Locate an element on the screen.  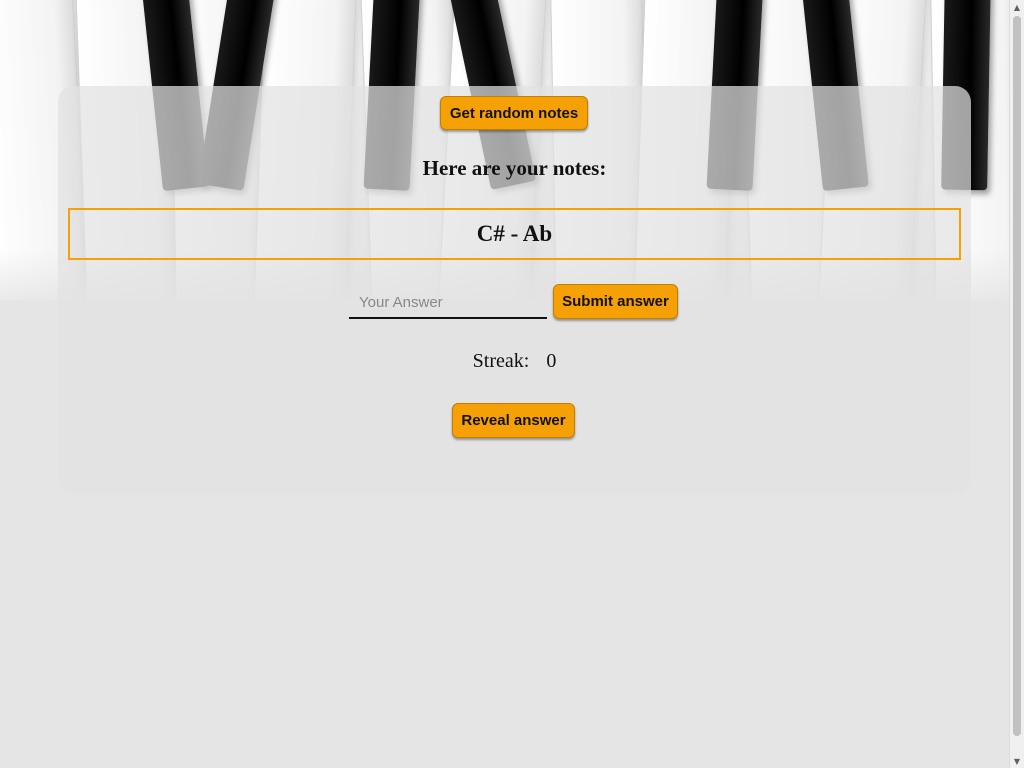
vertical-scrollbar: ▲ ▼ is located at coordinates (1016, 384).